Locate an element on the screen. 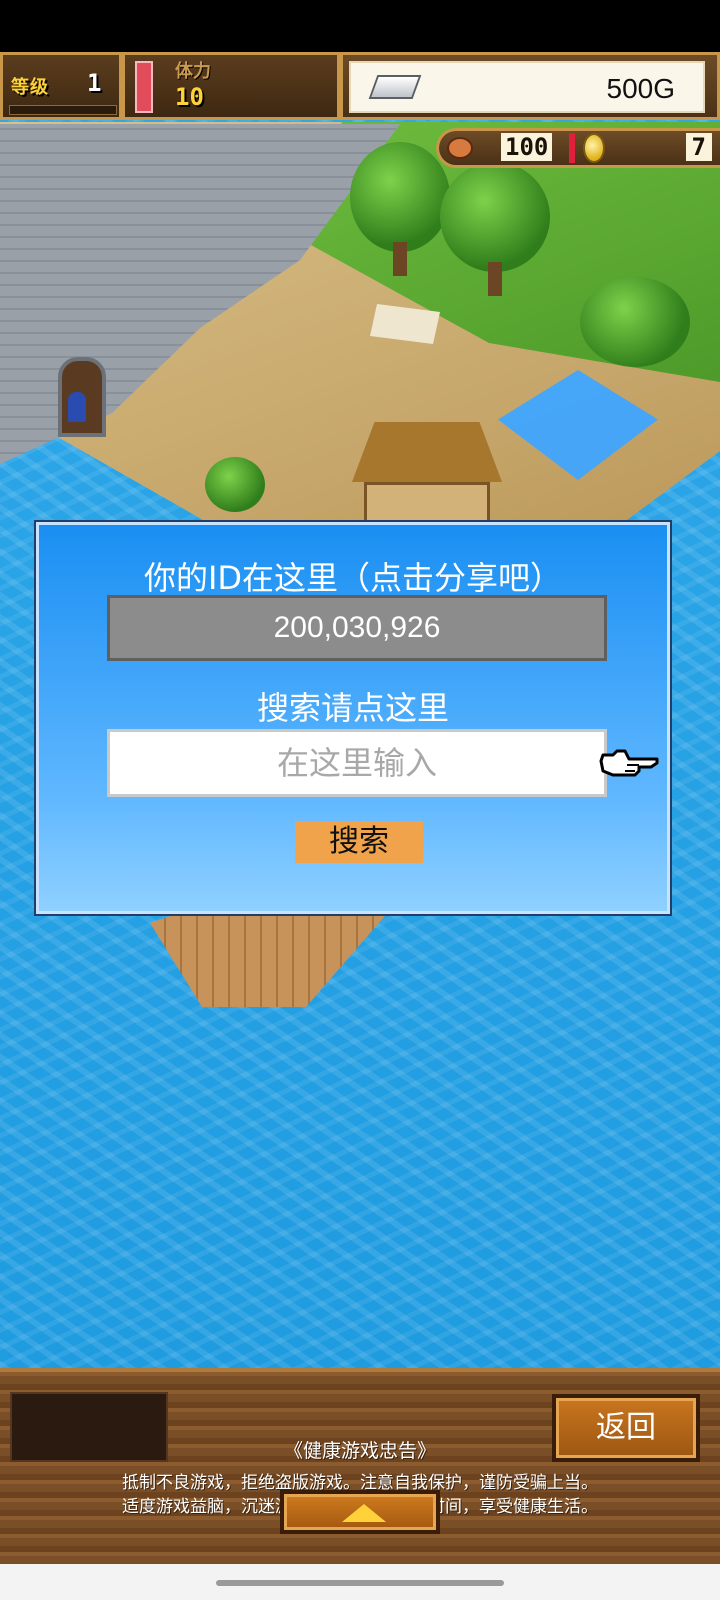 This screenshot has width=720, height=1600. resource-panel: 100 7 is located at coordinates (578, 148).